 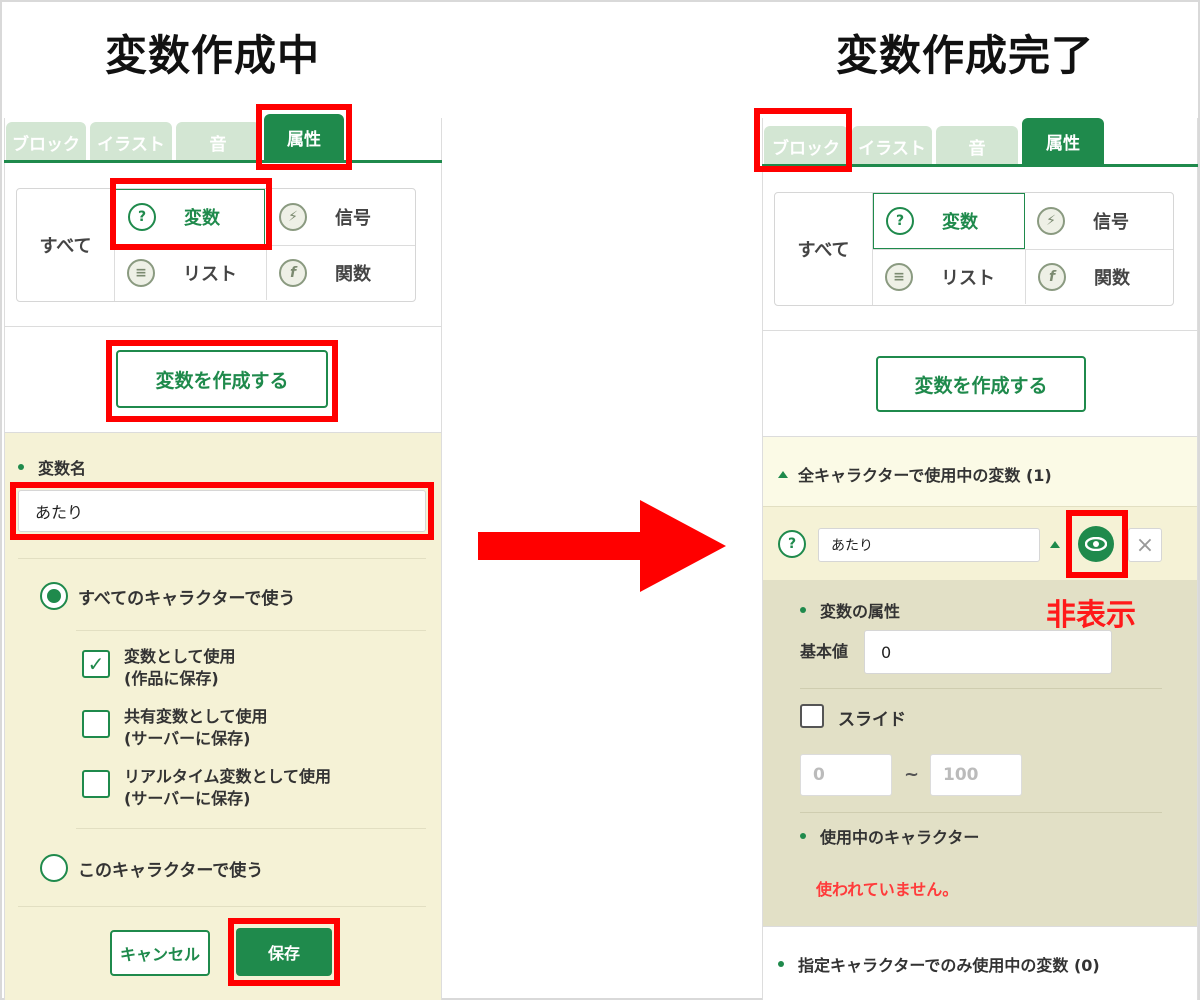 I want to click on hide-annotation: 非表示, so click(x=1091, y=615).